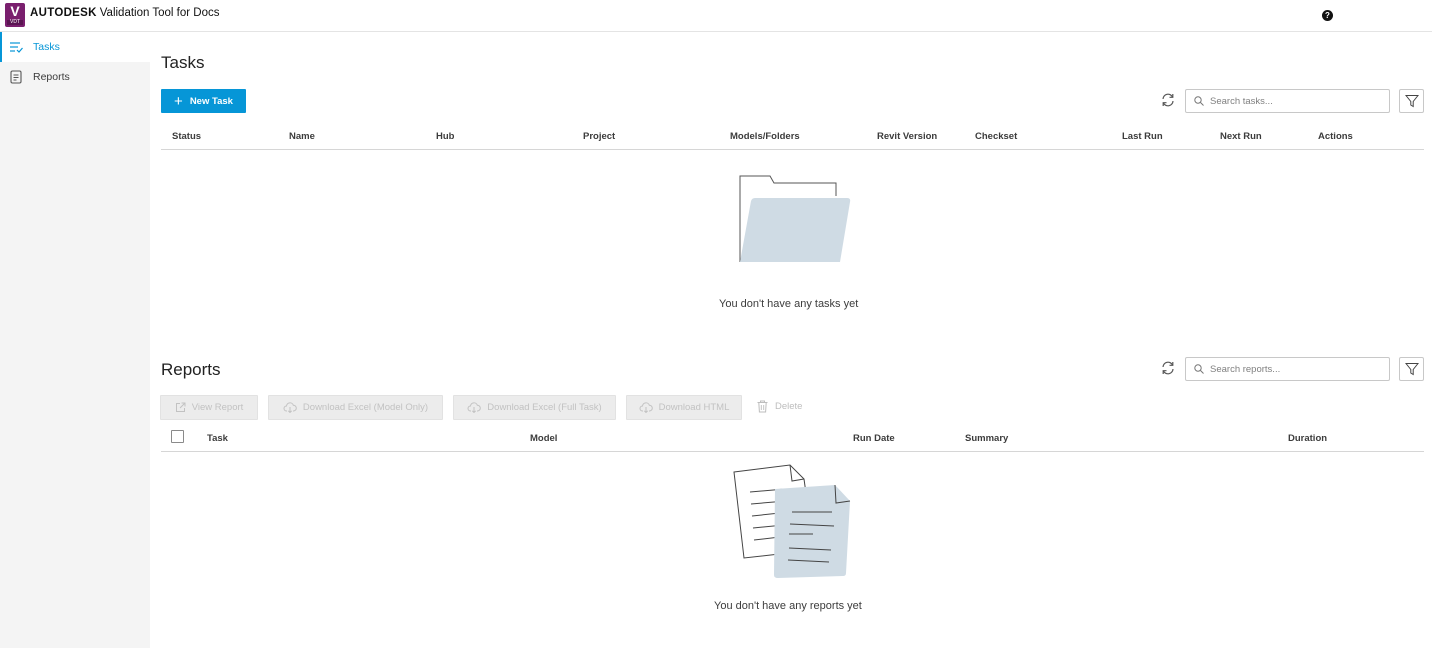 This screenshot has width=1432, height=648. I want to click on search-reports-field, so click(1287, 369).